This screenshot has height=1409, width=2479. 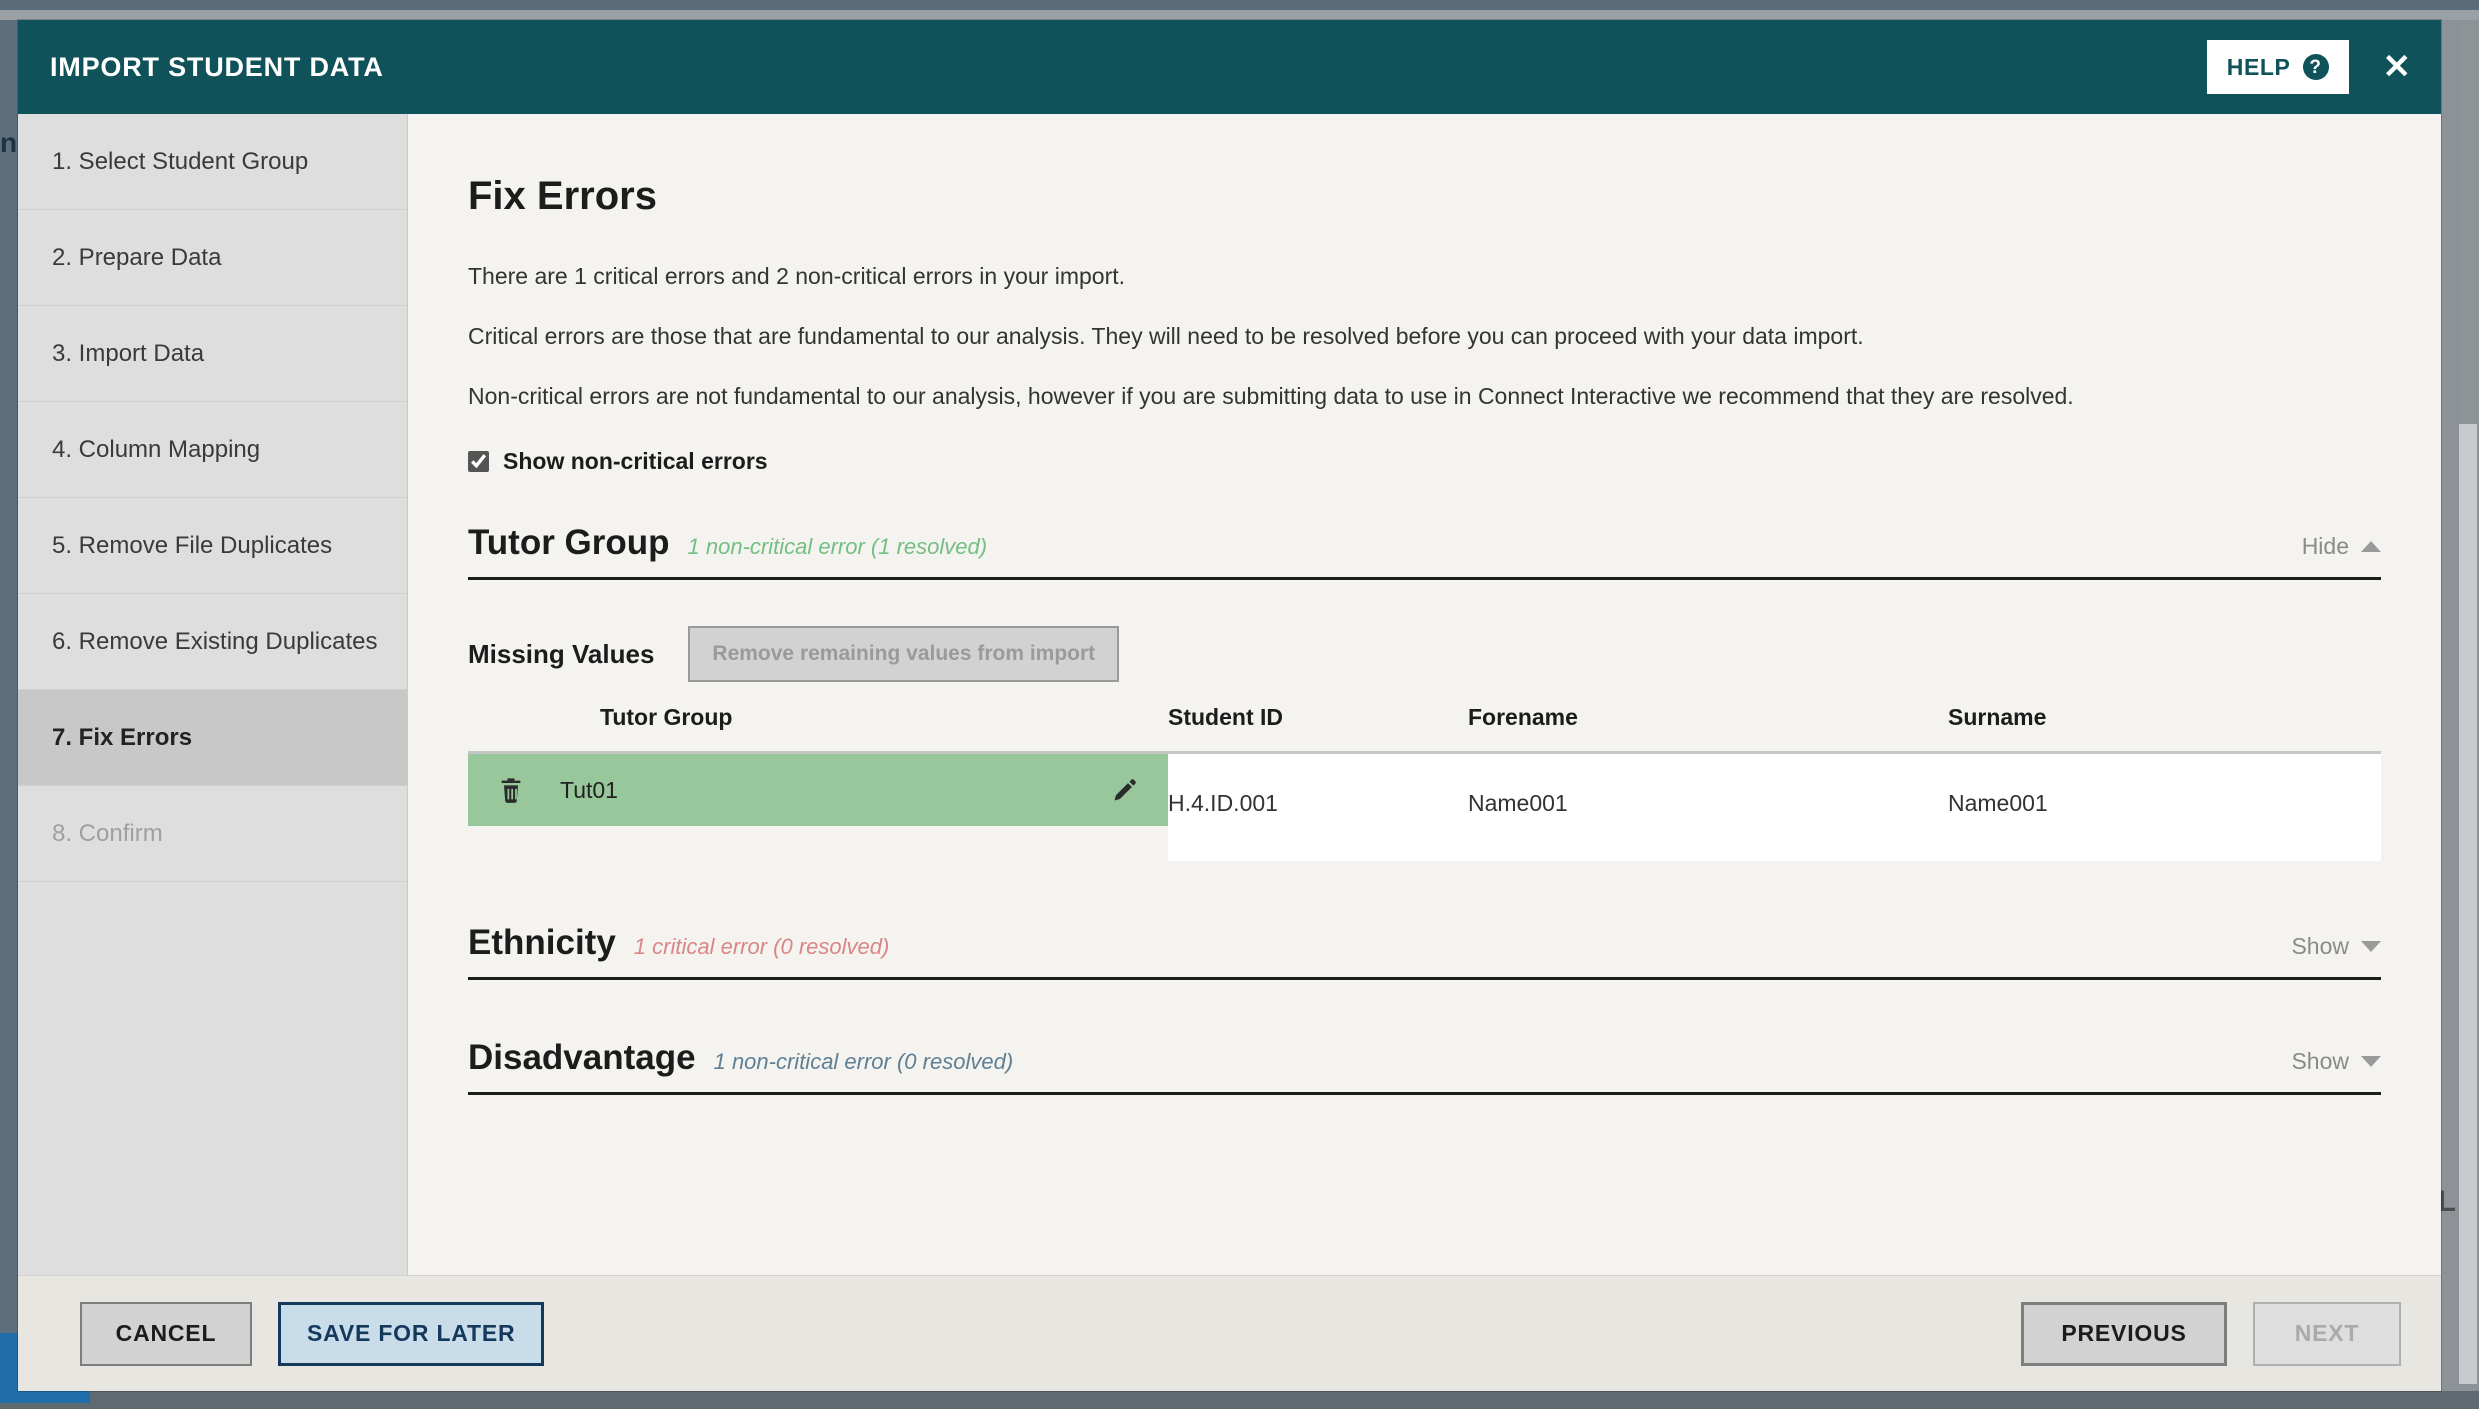 What do you see at coordinates (212, 546) in the screenshot?
I see `sidebar-item-remove-file-duplicates: 5. Remove File Duplicates` at bounding box center [212, 546].